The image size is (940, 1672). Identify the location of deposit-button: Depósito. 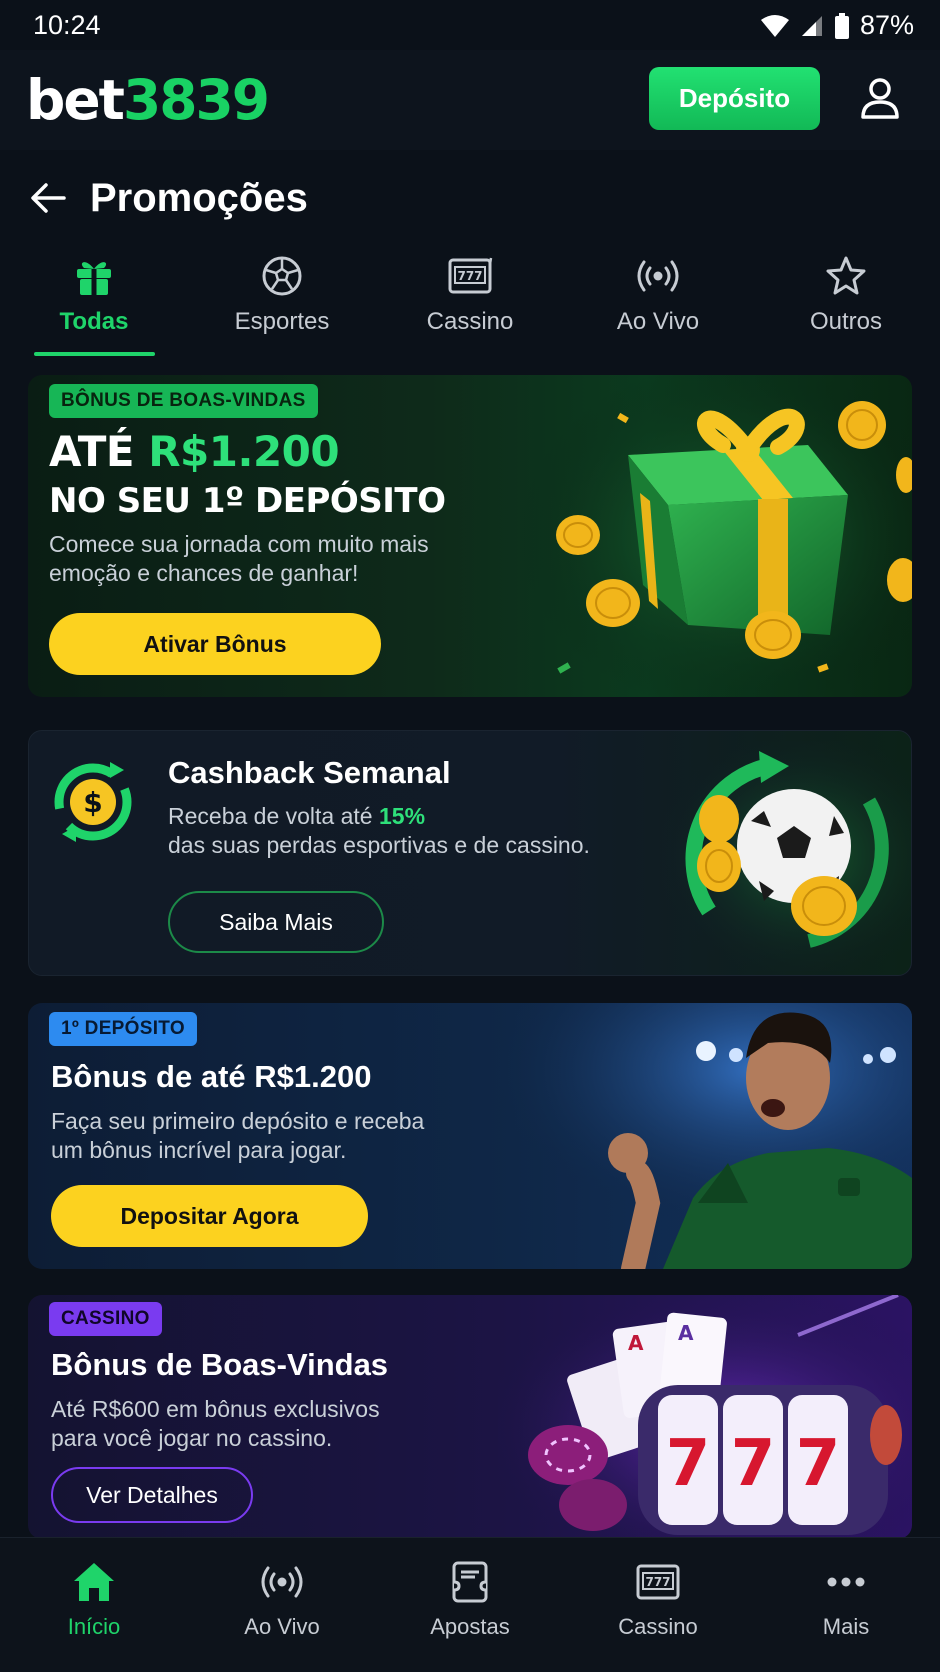
(734, 98).